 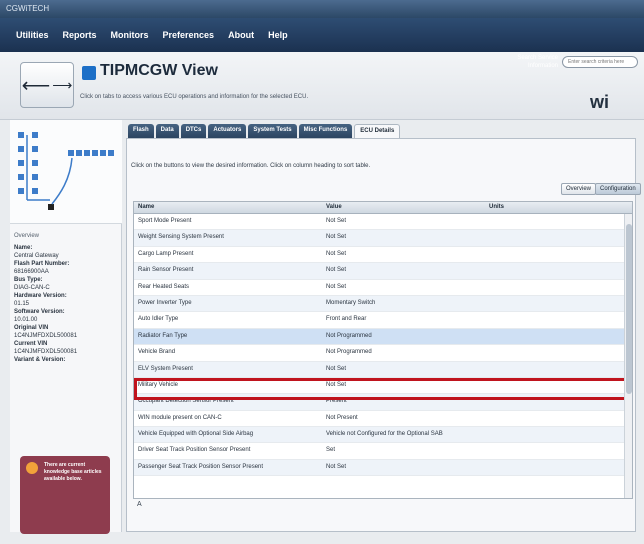 I want to click on tab-actuators: Actuators, so click(x=227, y=131).